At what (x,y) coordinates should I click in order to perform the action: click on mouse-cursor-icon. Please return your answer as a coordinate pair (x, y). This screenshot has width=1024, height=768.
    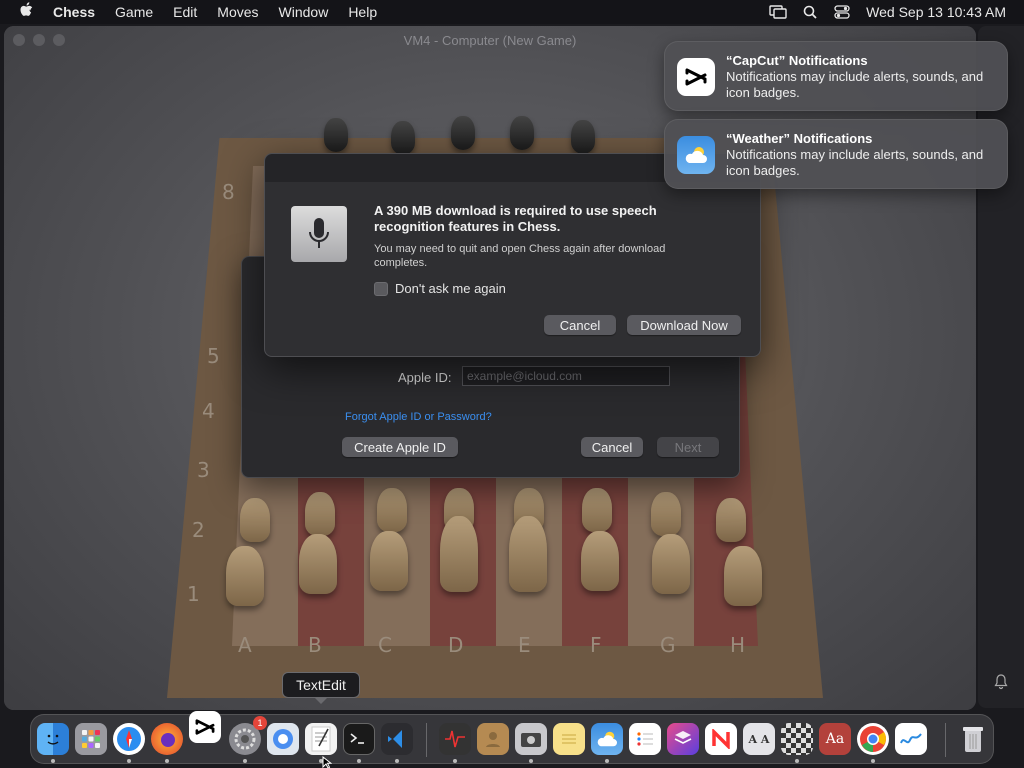
    Looking at the image, I should click on (327, 762).